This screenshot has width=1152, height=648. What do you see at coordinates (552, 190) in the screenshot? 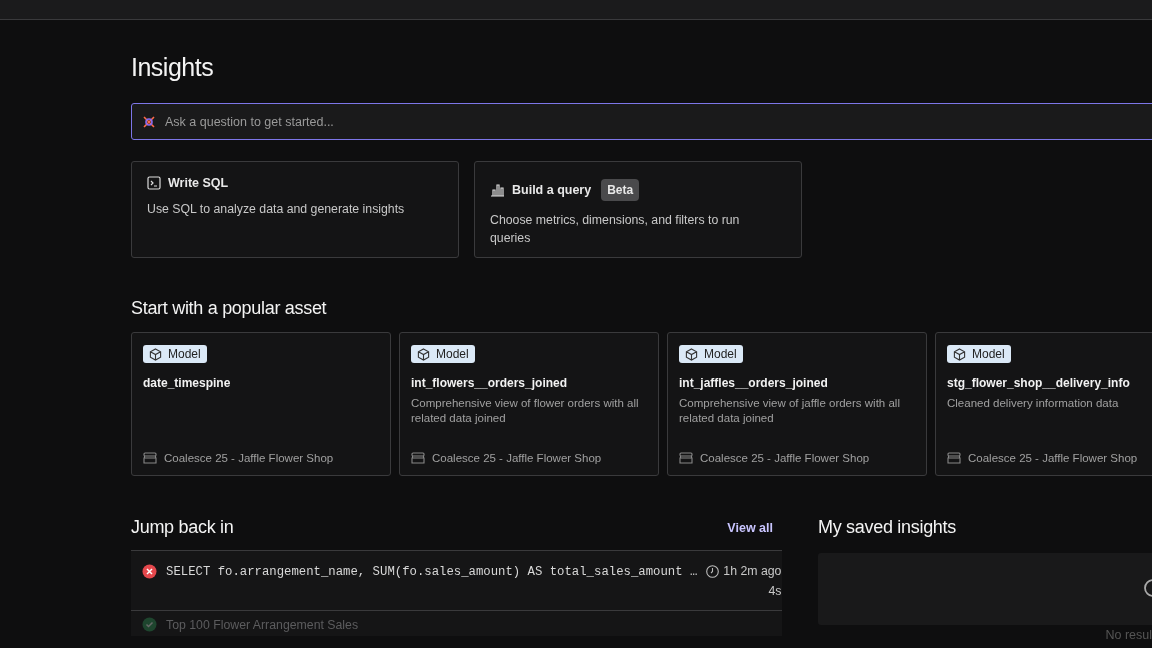
I see `card-title: Build a query` at bounding box center [552, 190].